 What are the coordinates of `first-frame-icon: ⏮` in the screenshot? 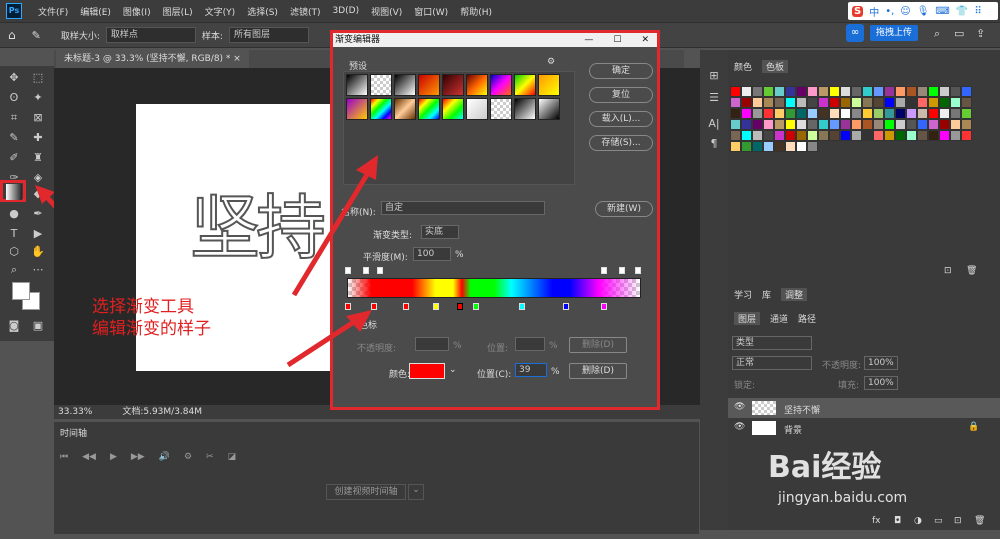 It's located at (64, 457).